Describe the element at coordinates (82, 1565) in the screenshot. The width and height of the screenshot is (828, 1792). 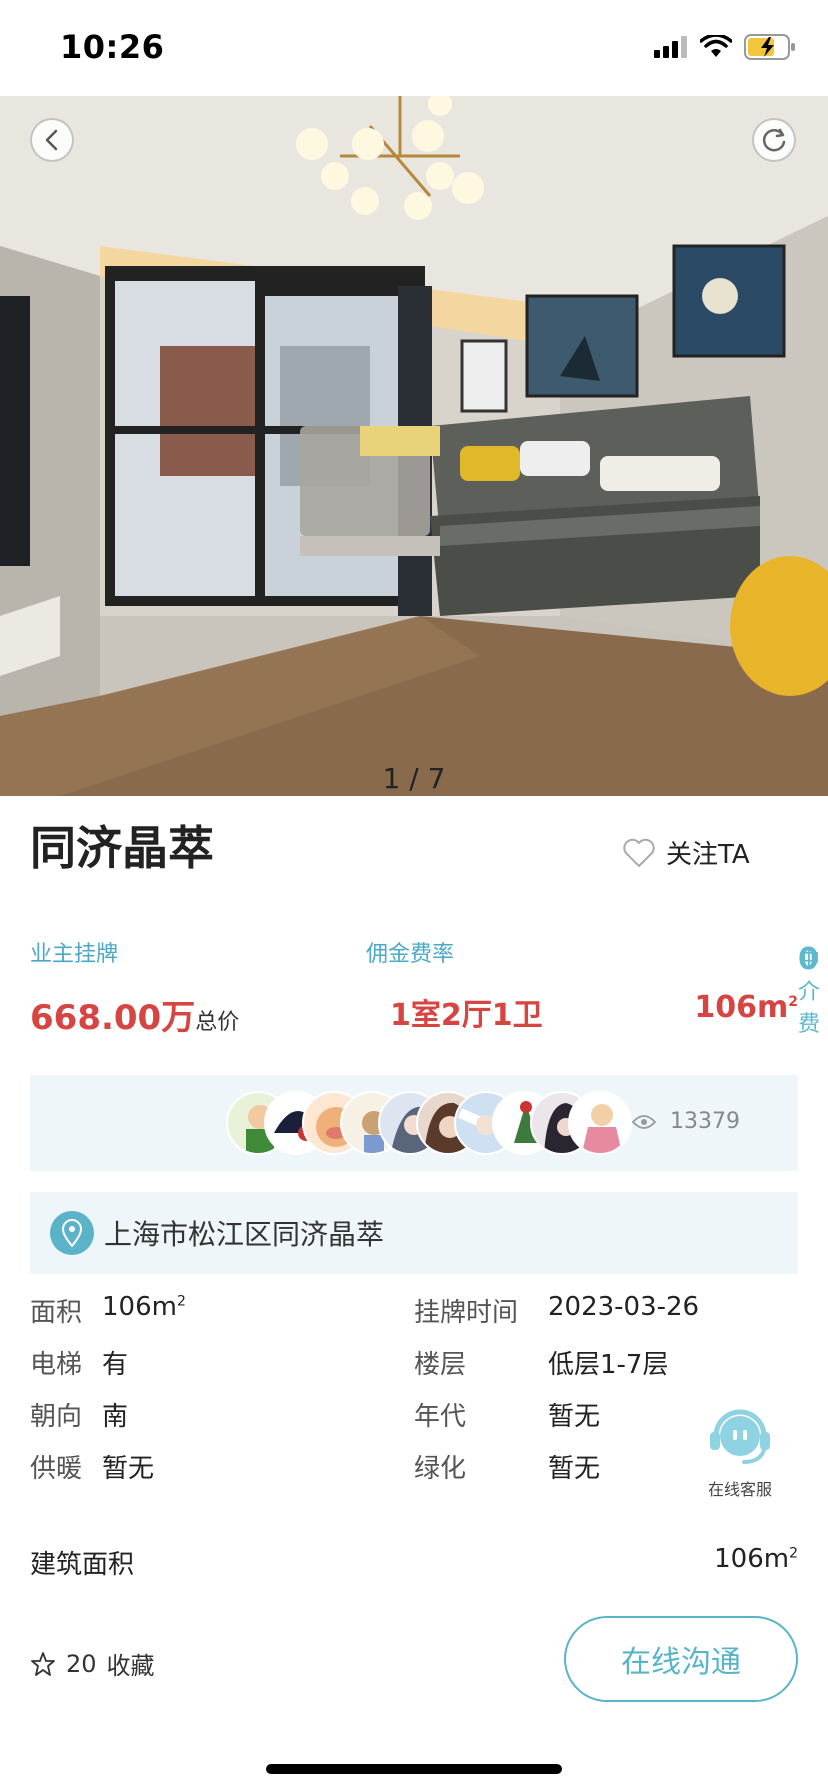
I see `building-area-label: 建筑面积` at that location.